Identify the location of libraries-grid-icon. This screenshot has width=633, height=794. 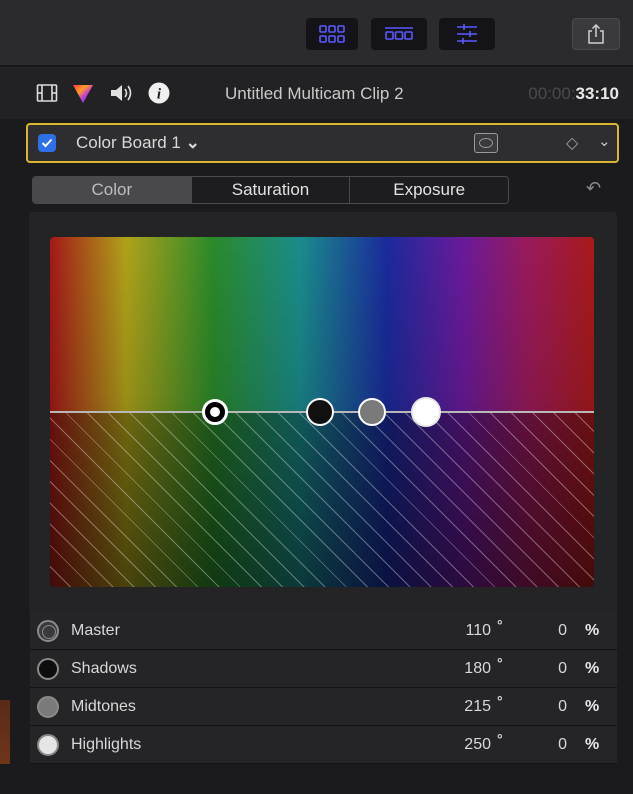
(332, 34).